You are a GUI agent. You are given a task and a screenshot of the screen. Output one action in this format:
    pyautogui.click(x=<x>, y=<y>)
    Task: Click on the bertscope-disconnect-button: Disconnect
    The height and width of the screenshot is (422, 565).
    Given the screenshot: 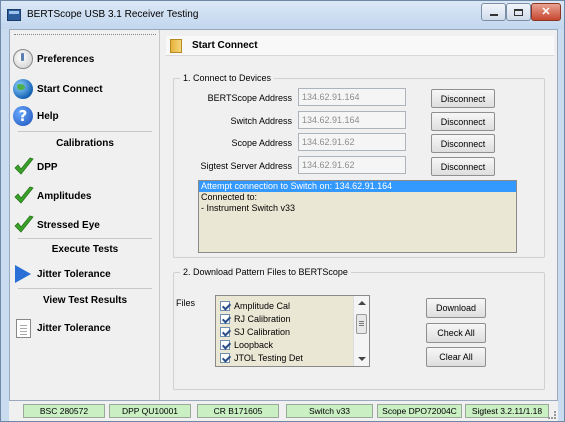 What is the action you would take?
    pyautogui.click(x=463, y=98)
    